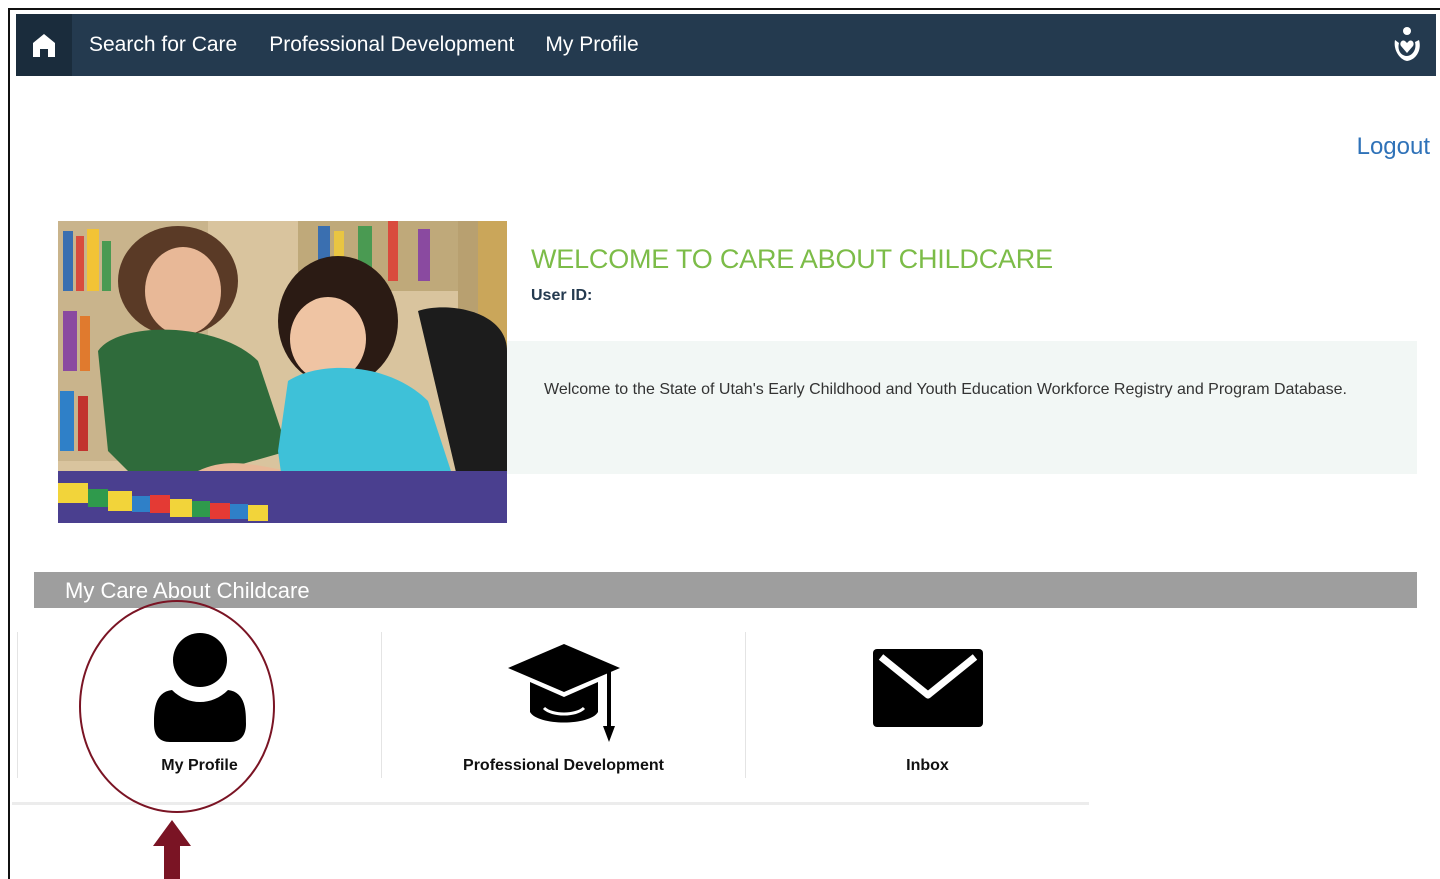  I want to click on nav-professional-development: Professional Development, so click(391, 45).